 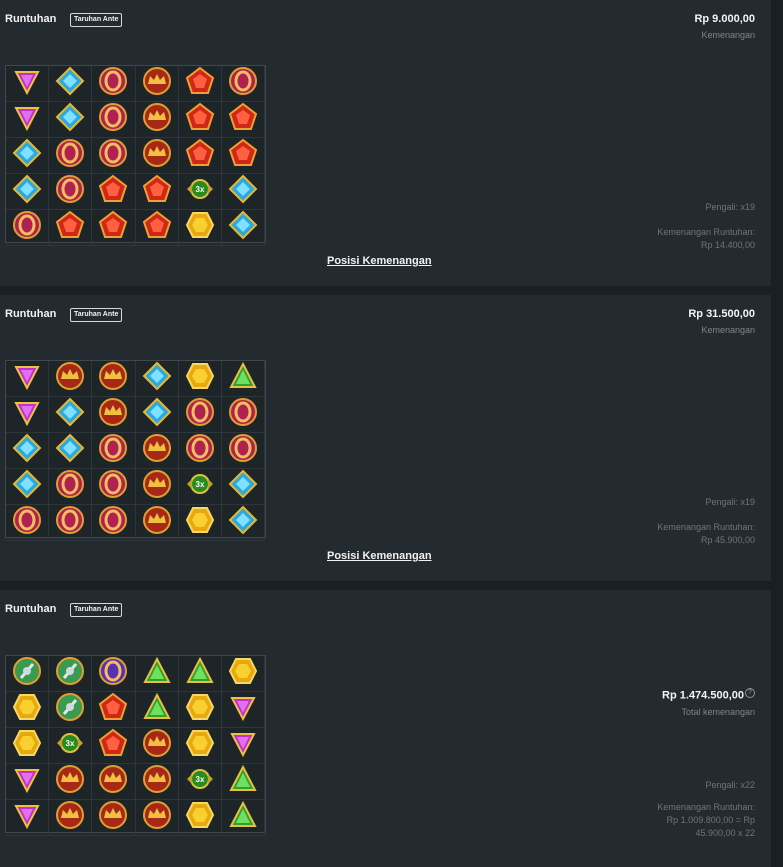 I want to click on ante-bet-badge: Taruhan Ante, so click(x=96, y=315).